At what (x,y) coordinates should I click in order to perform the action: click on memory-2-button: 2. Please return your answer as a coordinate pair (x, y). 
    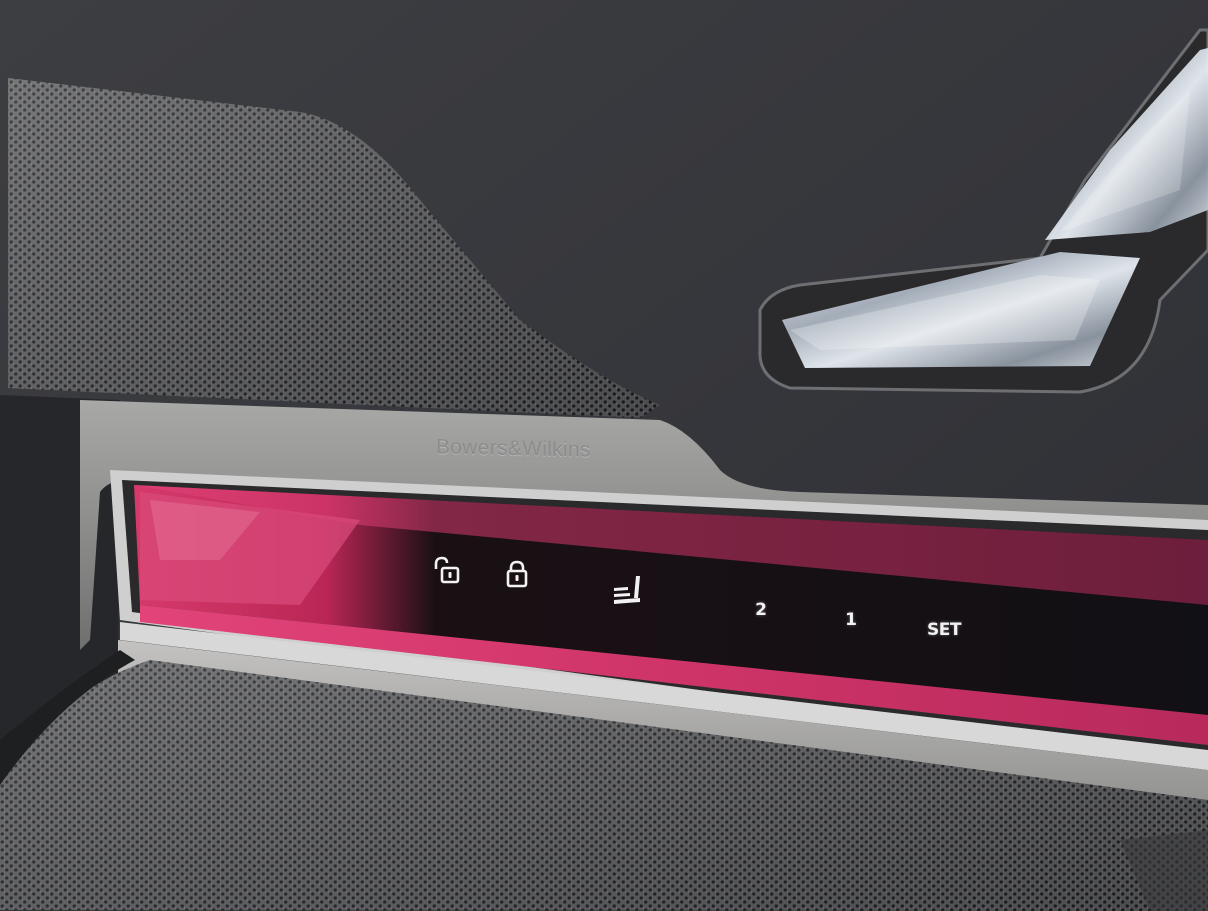
    Looking at the image, I should click on (761, 611).